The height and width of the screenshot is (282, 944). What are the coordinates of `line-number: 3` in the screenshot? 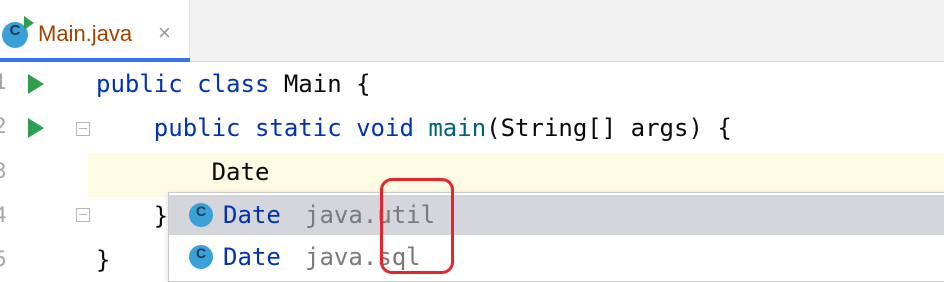 It's located at (3, 171).